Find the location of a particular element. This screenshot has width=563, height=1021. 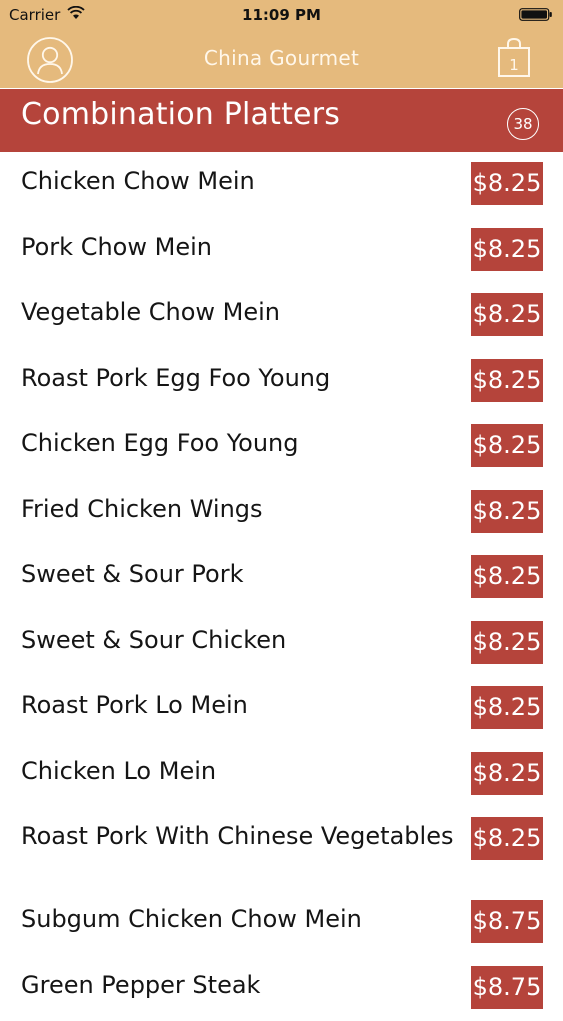

menu-item: Chicken Egg Foo Young $8.25 is located at coordinates (281, 447).